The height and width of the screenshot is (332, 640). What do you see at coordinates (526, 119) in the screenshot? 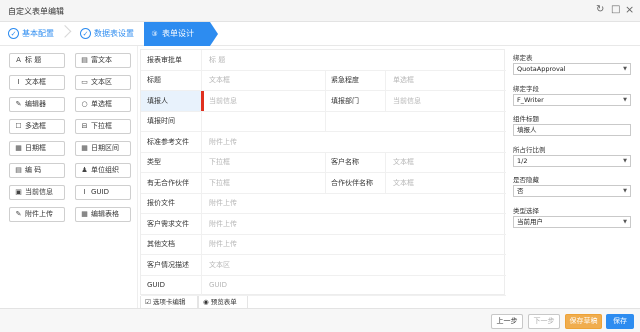
I see `property-label: 组件标题` at bounding box center [526, 119].